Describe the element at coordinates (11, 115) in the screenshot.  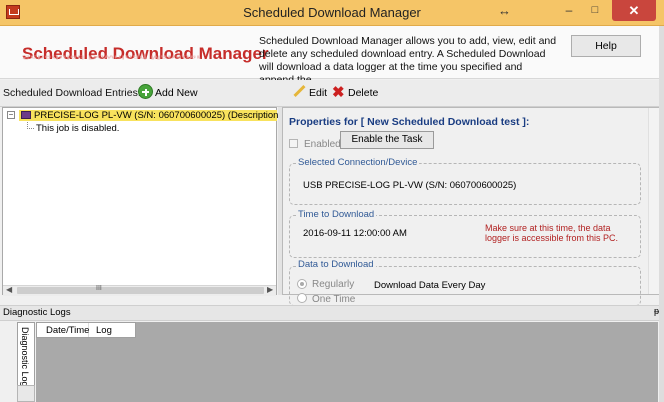
I see `collapse-icon: −` at that location.